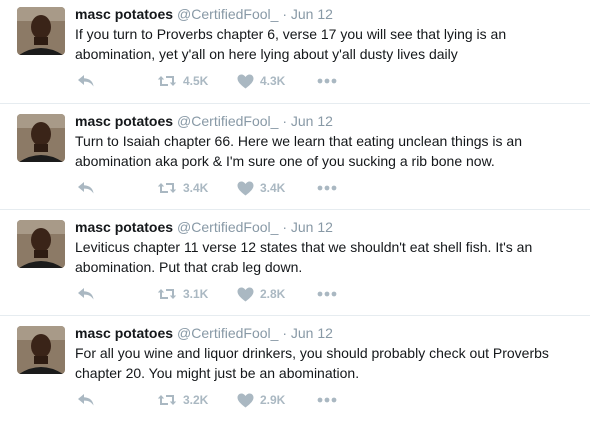 The height and width of the screenshot is (421, 590). Describe the element at coordinates (196, 400) in the screenshot. I see `retweet-count: 3.2K` at that location.